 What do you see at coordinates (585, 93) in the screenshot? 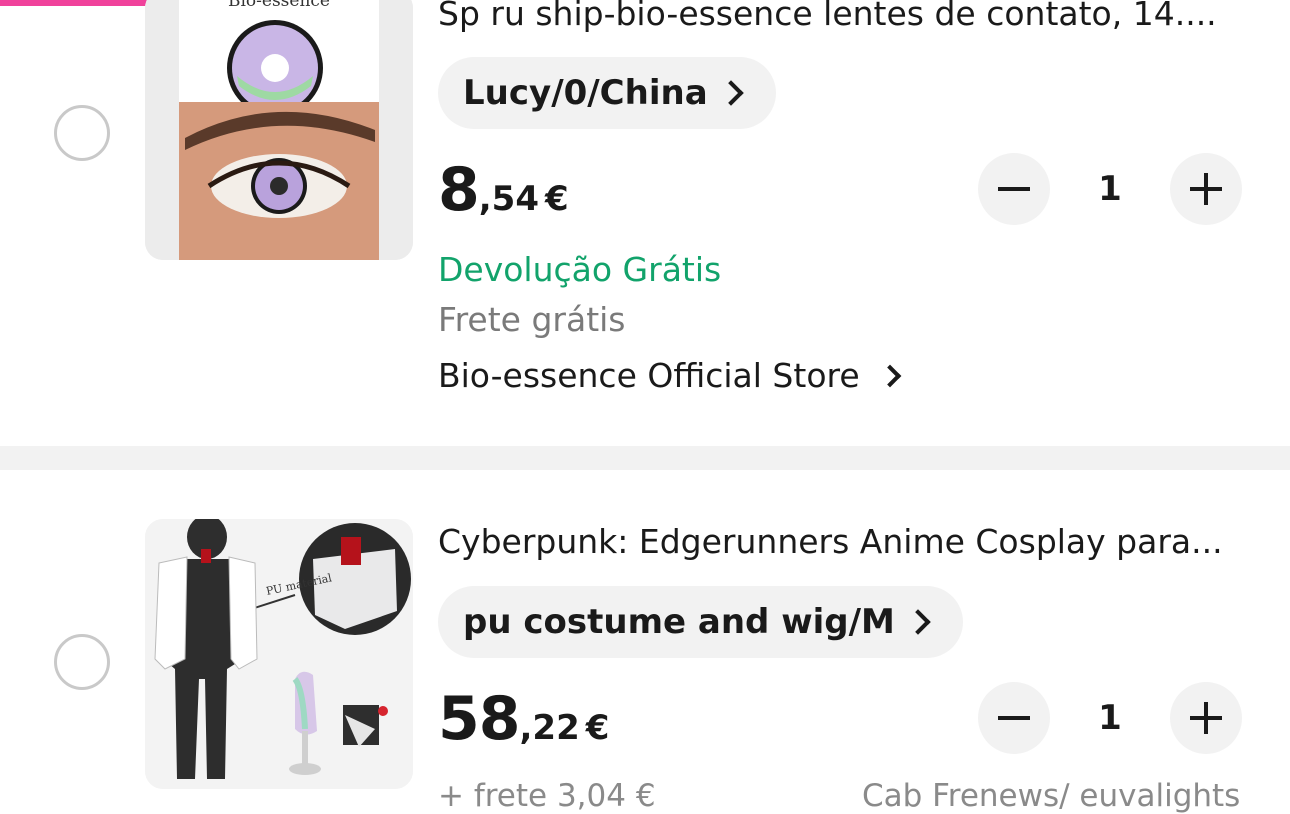
I see `variant-label: Lucy/0/China` at bounding box center [585, 93].